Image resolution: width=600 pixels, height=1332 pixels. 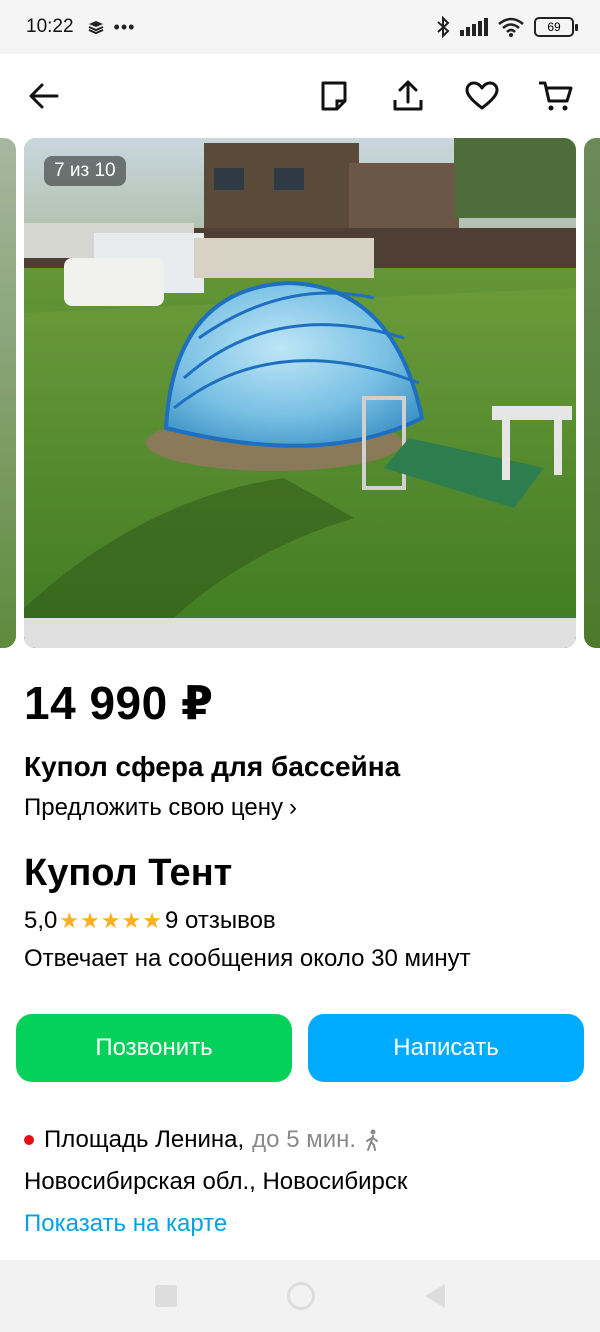 What do you see at coordinates (372, 1140) in the screenshot?
I see `walk-icon` at bounding box center [372, 1140].